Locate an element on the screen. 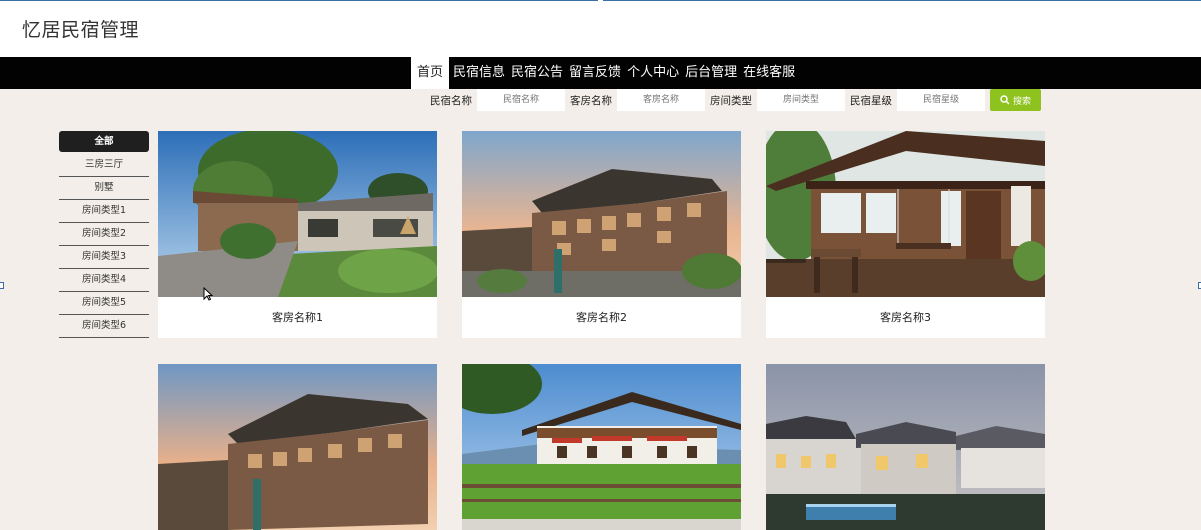 The image size is (1201, 530). nav-item-homestay-info: 民宿信息 is located at coordinates (479, 73).